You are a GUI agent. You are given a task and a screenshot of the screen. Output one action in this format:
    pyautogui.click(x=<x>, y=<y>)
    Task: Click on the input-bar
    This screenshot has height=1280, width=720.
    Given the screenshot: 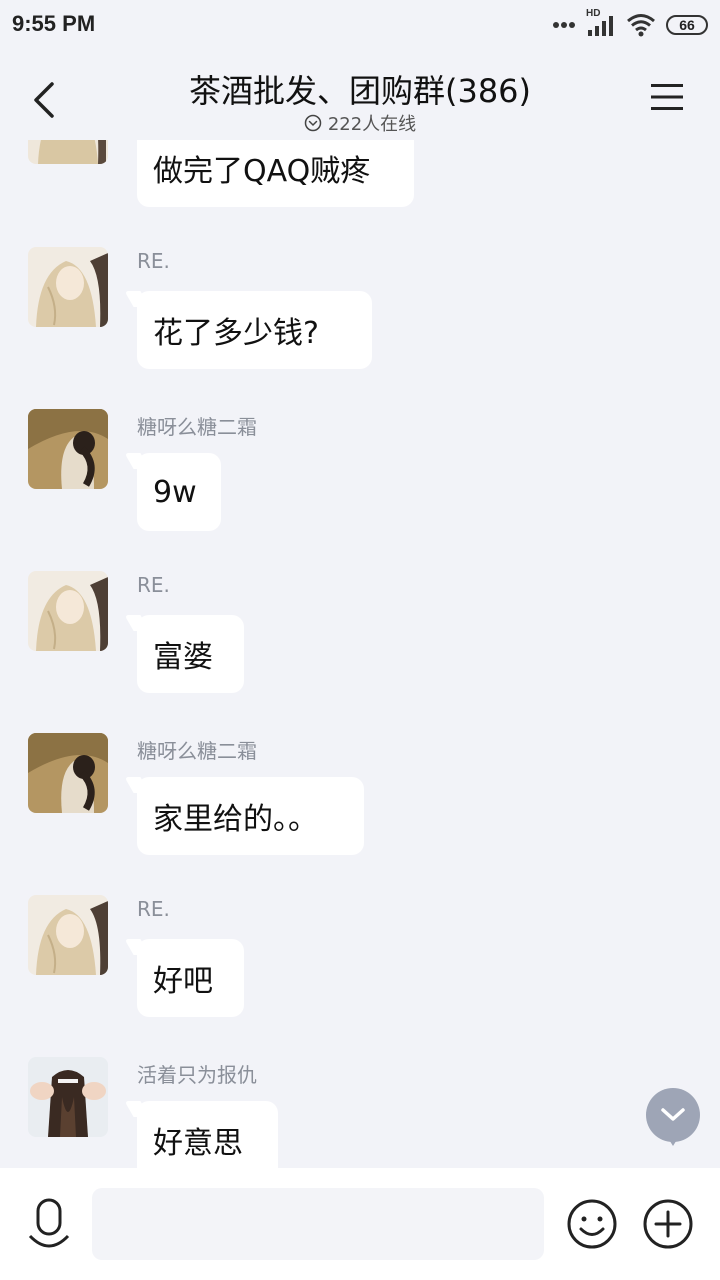 What is the action you would take?
    pyautogui.click(x=360, y=1224)
    